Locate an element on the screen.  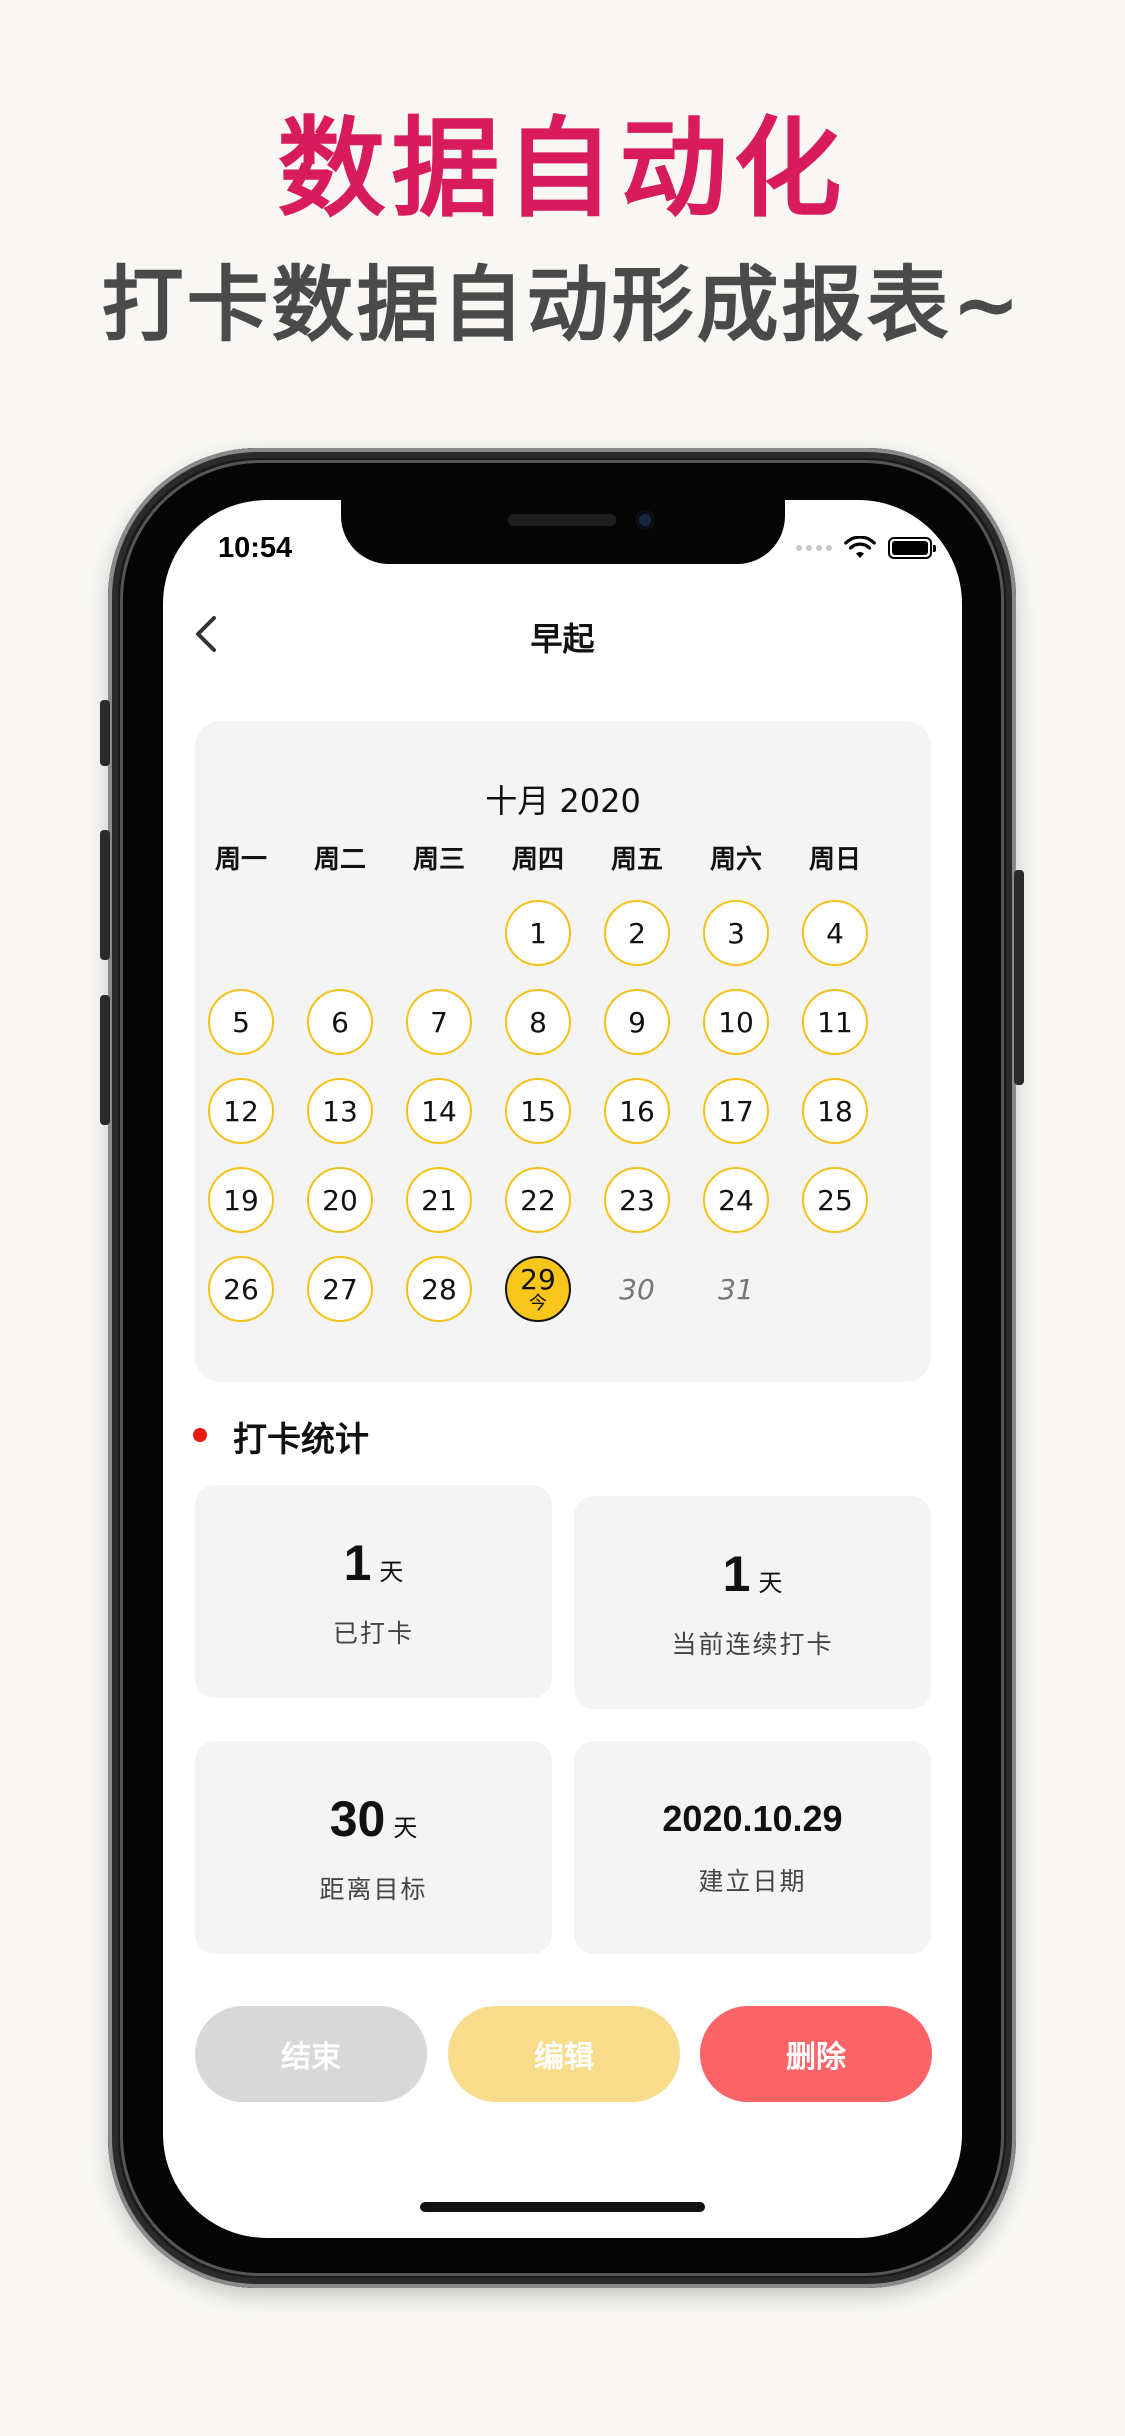
stat-created-value: 2020.10.29 is located at coordinates (752, 1818).